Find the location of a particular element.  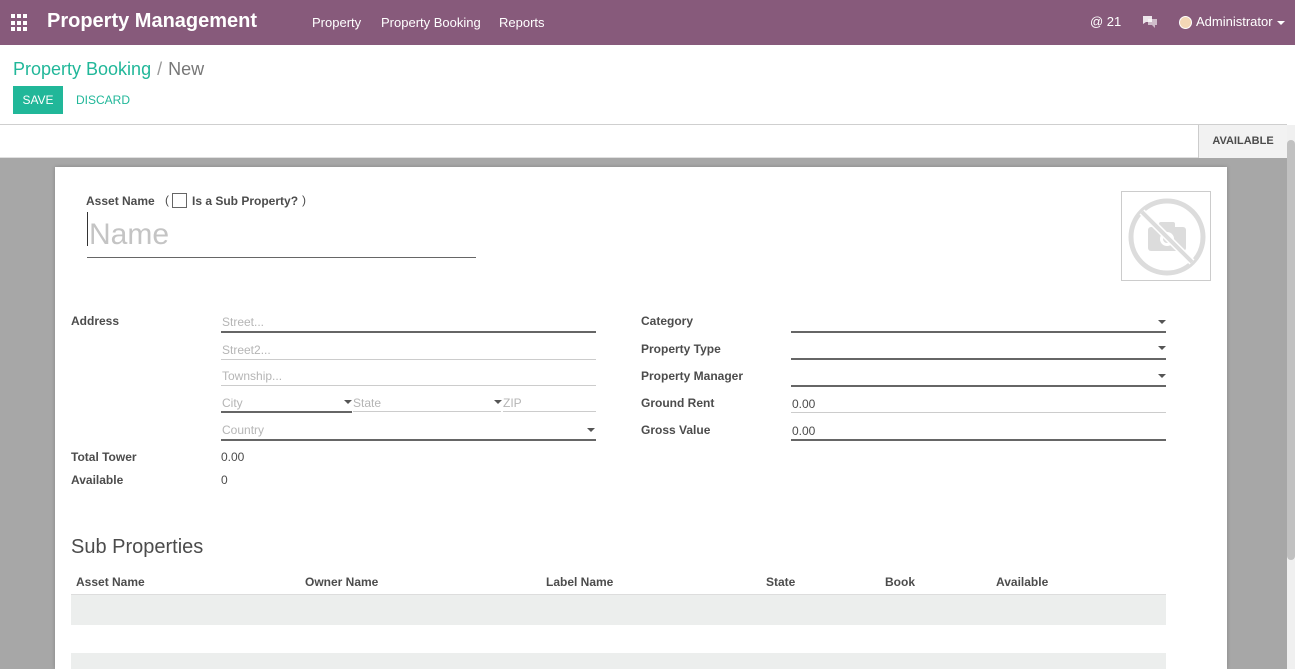

column-state: State is located at coordinates (780, 582).